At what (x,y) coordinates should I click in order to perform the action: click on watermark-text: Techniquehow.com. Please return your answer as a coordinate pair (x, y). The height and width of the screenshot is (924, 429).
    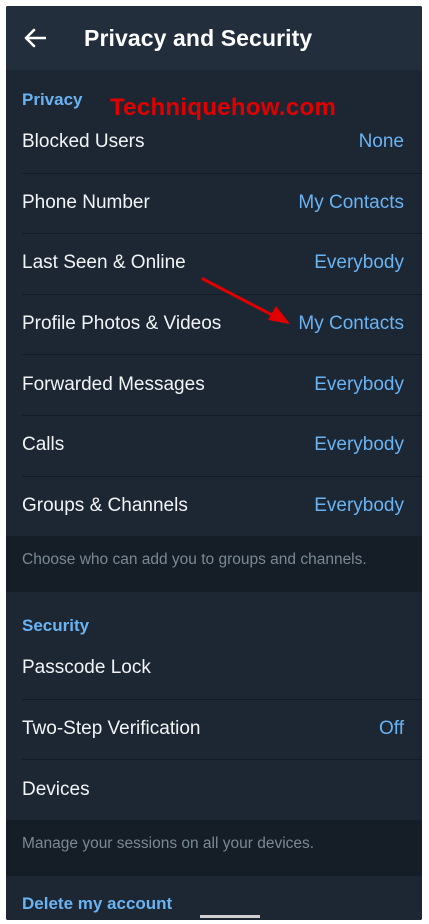
    Looking at the image, I should click on (223, 107).